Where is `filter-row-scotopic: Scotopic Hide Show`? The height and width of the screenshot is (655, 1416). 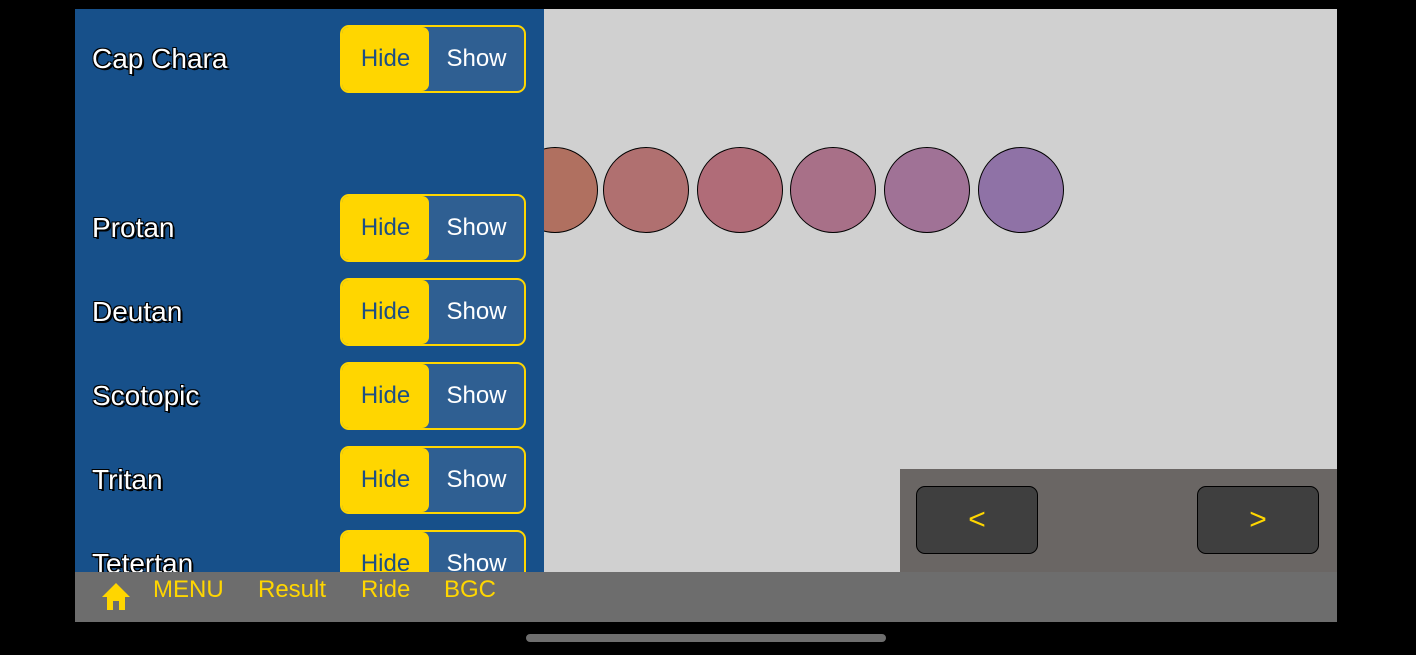 filter-row-scotopic: Scotopic Hide Show is located at coordinates (309, 396).